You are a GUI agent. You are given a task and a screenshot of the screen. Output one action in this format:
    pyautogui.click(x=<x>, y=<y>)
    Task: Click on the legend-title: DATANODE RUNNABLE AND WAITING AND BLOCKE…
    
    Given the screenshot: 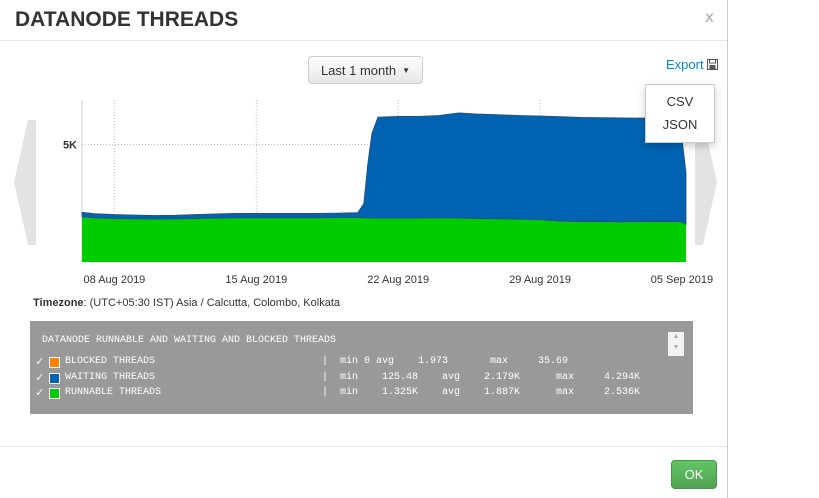 What is the action you would take?
    pyautogui.click(x=189, y=340)
    